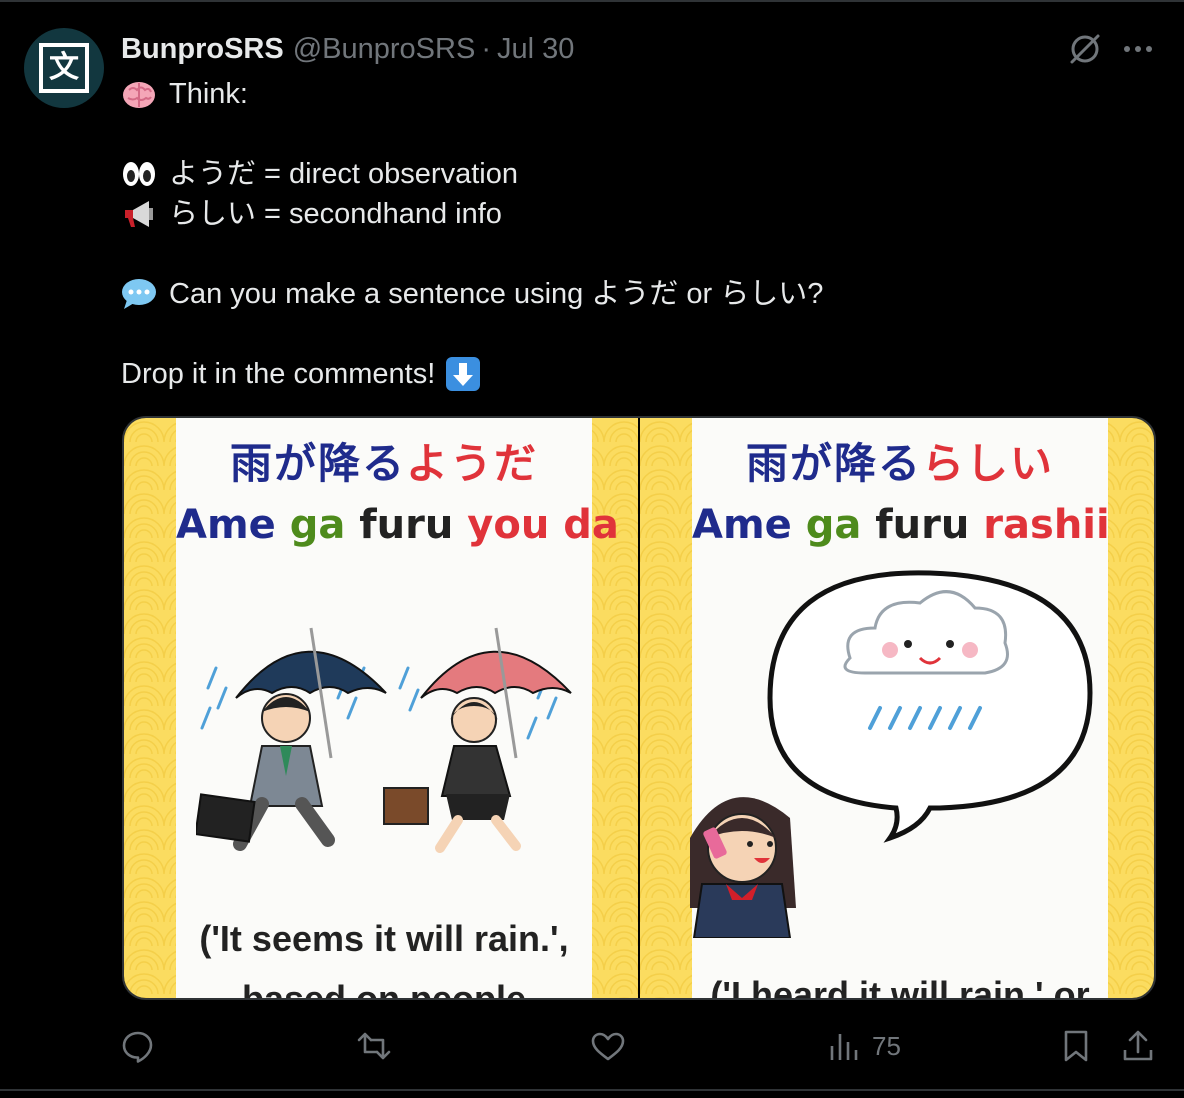 The width and height of the screenshot is (1184, 1098). Describe the element at coordinates (139, 294) in the screenshot. I see `speech-bubble-icon` at that location.